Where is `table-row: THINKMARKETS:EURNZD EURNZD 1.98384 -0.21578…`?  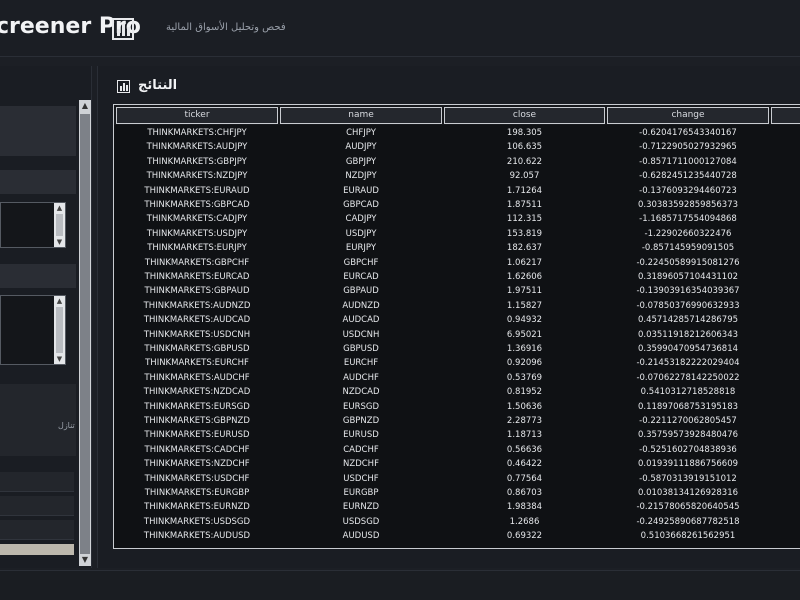 table-row: THINKMARKETS:EURNZD EURNZD 1.98384 -0.21578… is located at coordinates (457, 507).